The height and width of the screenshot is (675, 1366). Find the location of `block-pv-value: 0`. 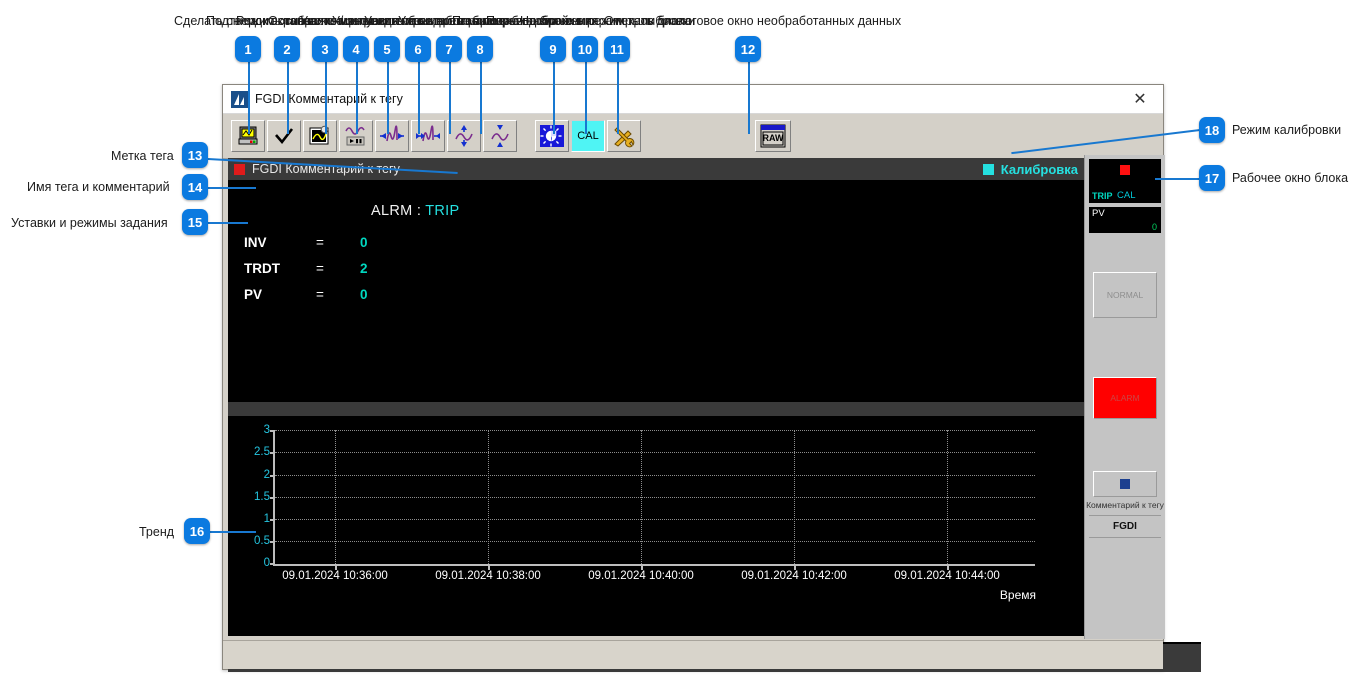

block-pv-value: 0 is located at coordinates (1154, 227).